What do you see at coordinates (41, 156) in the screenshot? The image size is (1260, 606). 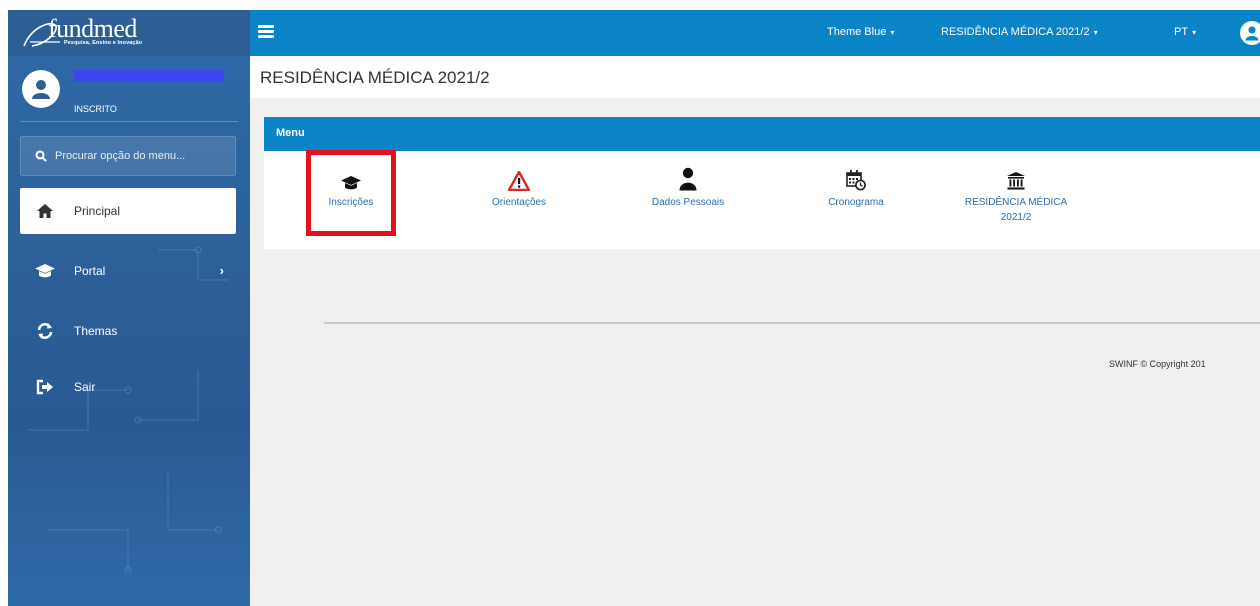 I see `search-icon` at bounding box center [41, 156].